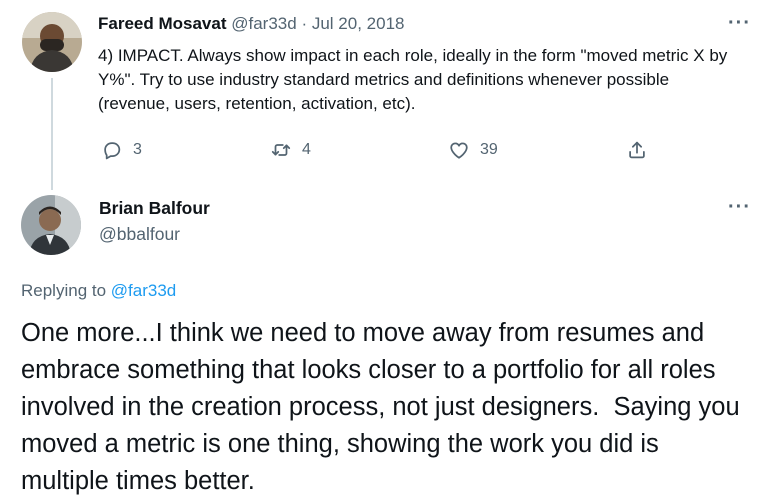 This screenshot has width=767, height=503. Describe the element at coordinates (473, 150) in the screenshot. I see `like-button: 39` at that location.